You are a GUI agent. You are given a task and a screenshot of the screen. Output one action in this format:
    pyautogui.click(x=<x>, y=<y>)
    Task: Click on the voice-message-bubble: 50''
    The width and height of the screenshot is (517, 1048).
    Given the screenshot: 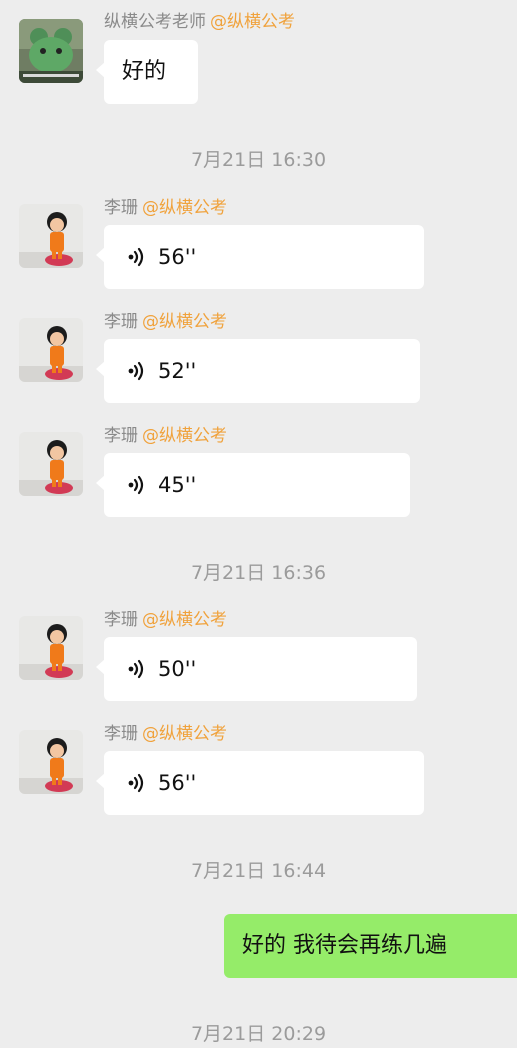 What is the action you would take?
    pyautogui.click(x=256, y=669)
    